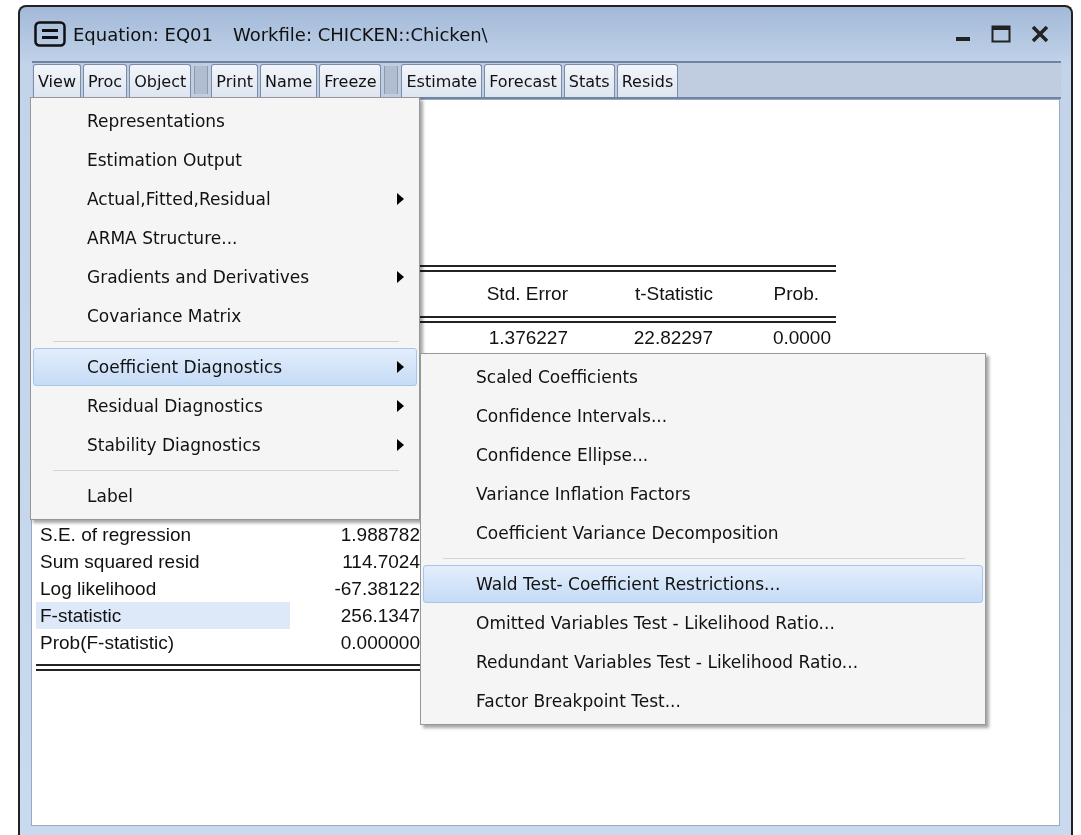  Describe the element at coordinates (350, 80) in the screenshot. I see `toolbar-button: Freeze` at that location.